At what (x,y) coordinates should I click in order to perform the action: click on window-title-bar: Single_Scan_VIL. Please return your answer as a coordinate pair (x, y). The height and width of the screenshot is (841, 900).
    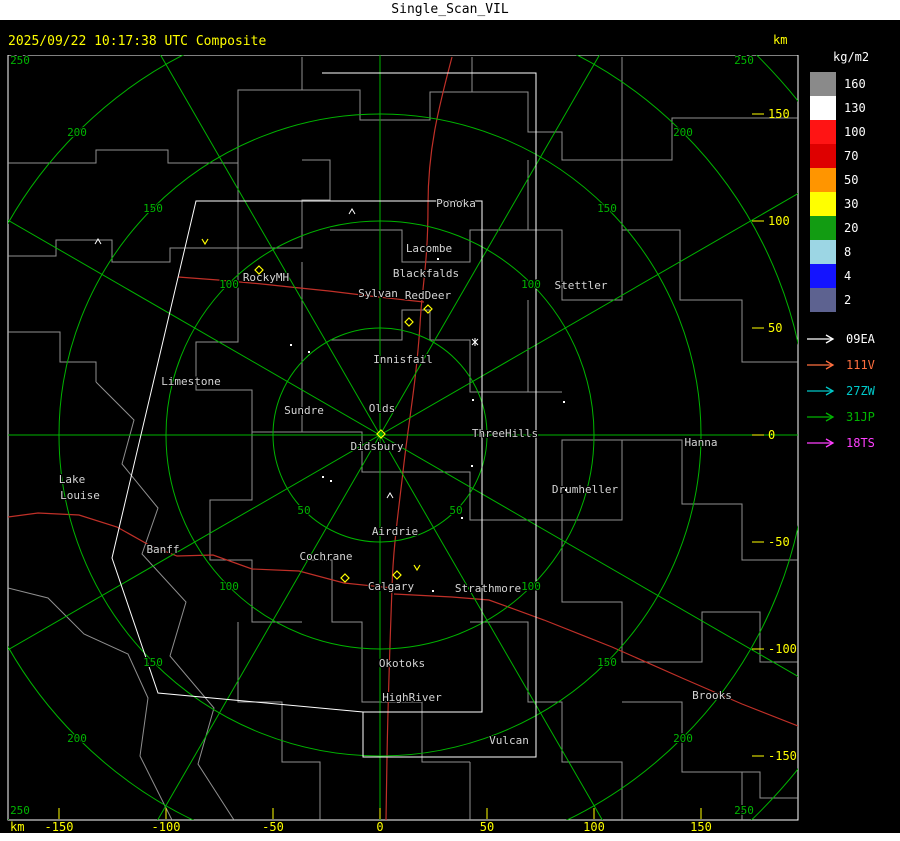
    Looking at the image, I should click on (450, 10).